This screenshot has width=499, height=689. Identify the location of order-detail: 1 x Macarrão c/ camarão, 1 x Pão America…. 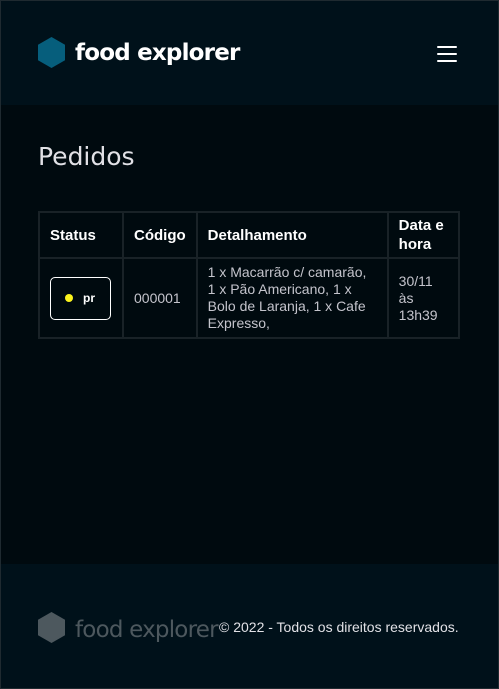
(292, 298).